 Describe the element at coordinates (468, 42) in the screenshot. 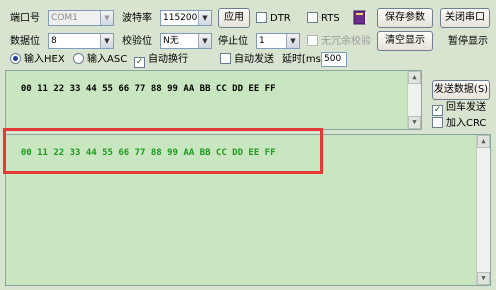

I see `pause-display-label: 暂停显示` at that location.